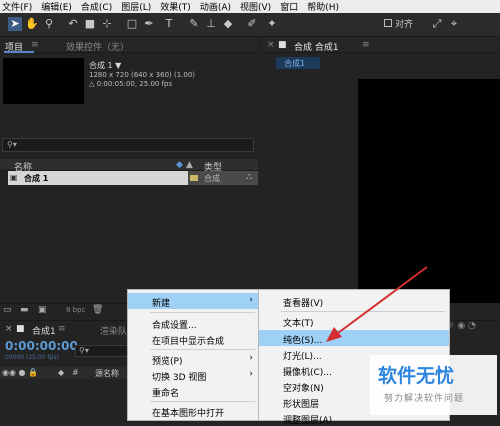 The height and width of the screenshot is (426, 500). I want to click on menu-file: 文件(F), so click(17, 6).